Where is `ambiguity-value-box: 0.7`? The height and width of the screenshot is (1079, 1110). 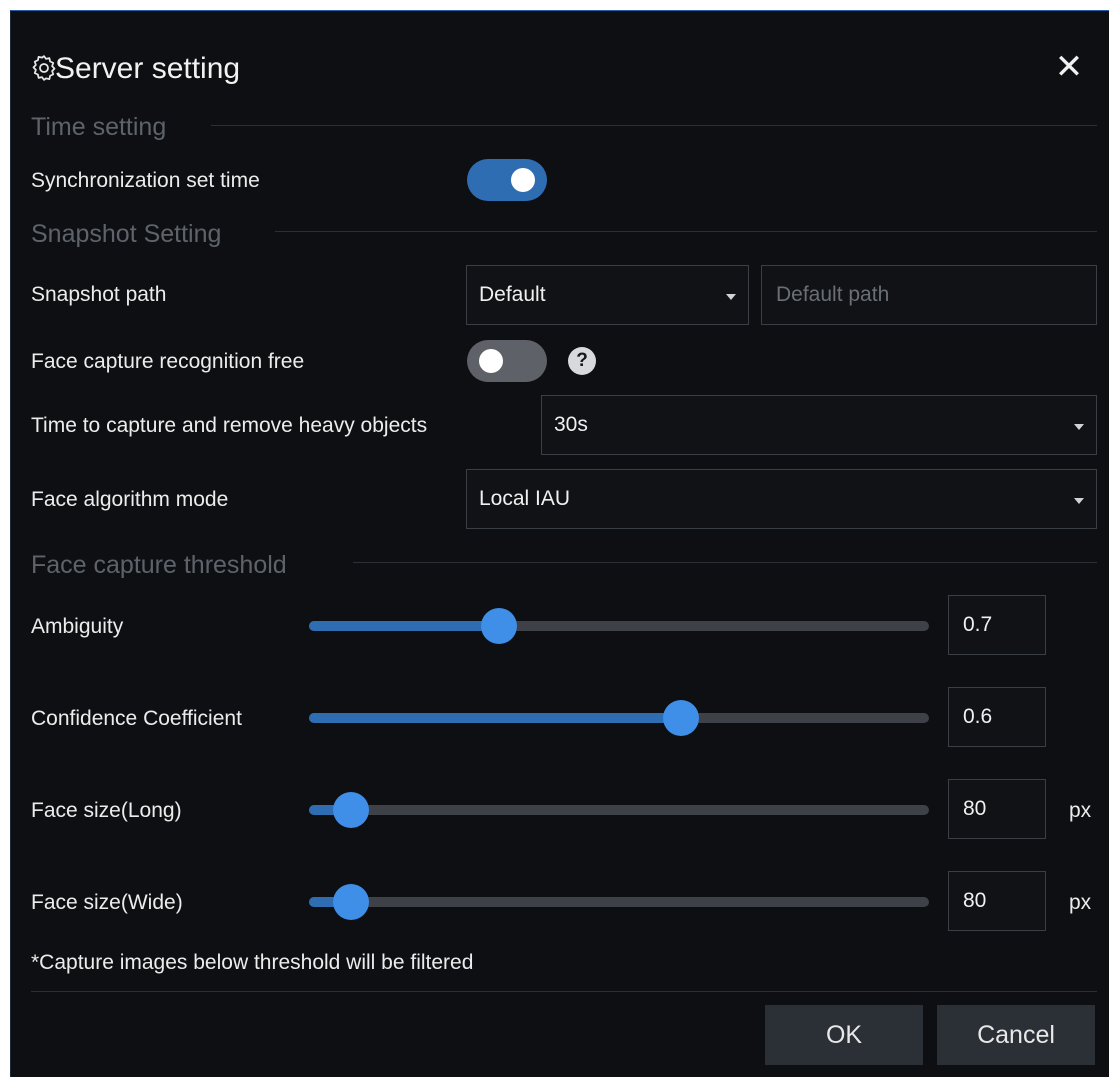
ambiguity-value-box: 0.7 is located at coordinates (997, 625).